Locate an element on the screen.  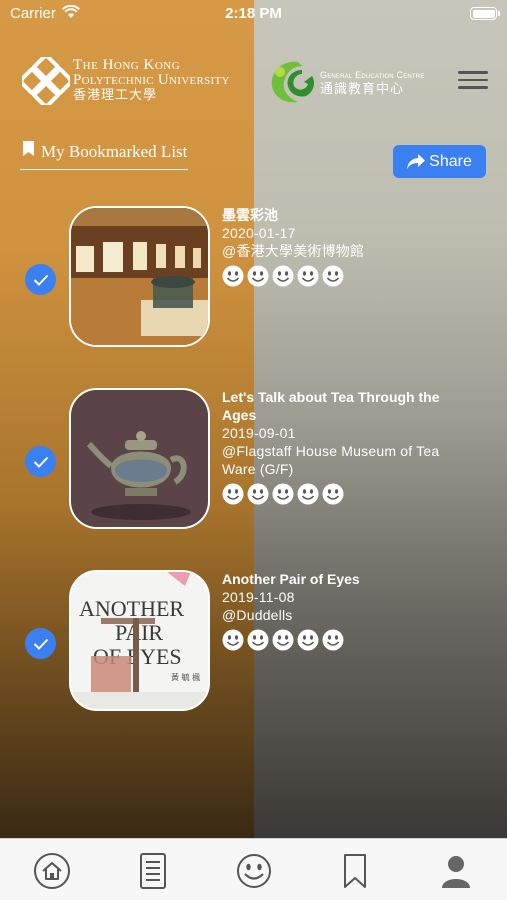
museum-gallery-image is located at coordinates (139, 276).